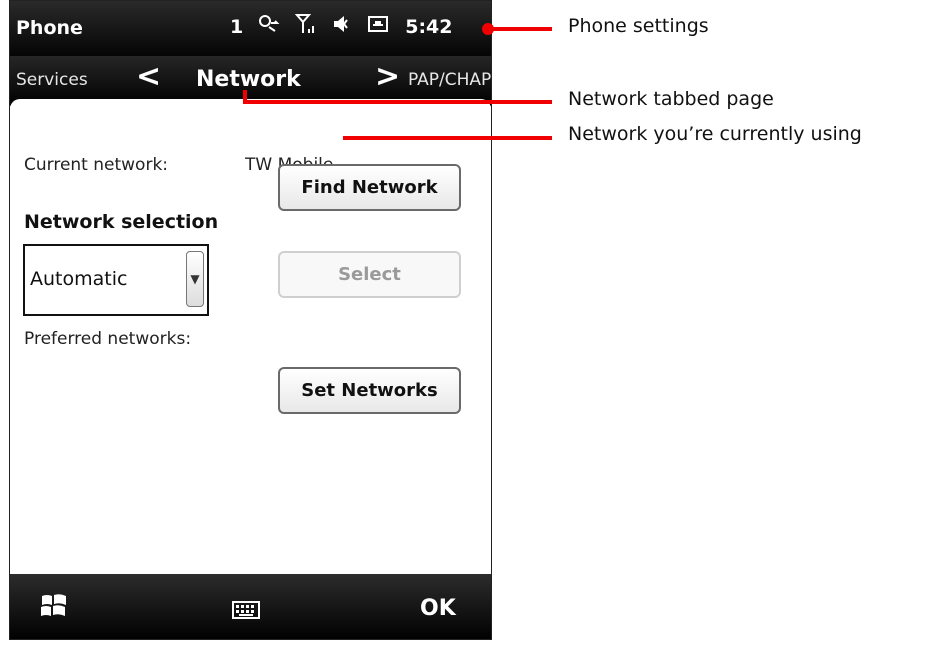 The image size is (944, 646). What do you see at coordinates (306, 26) in the screenshot?
I see `signal-icon` at bounding box center [306, 26].